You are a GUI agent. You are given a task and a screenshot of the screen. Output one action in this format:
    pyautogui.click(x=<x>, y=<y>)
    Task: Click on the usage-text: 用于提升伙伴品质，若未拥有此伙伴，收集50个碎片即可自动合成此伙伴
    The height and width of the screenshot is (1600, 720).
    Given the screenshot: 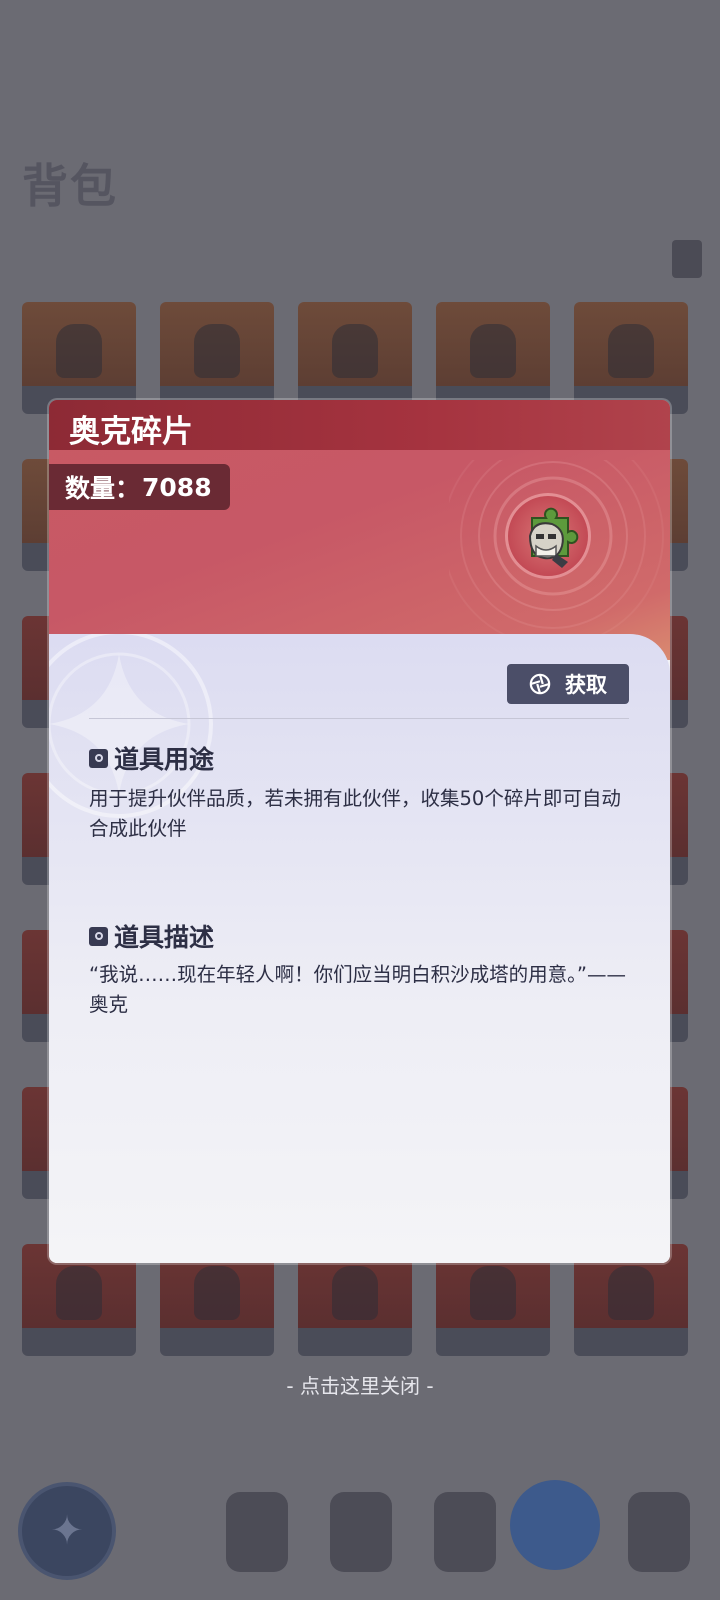 What is the action you would take?
    pyautogui.click(x=355, y=813)
    